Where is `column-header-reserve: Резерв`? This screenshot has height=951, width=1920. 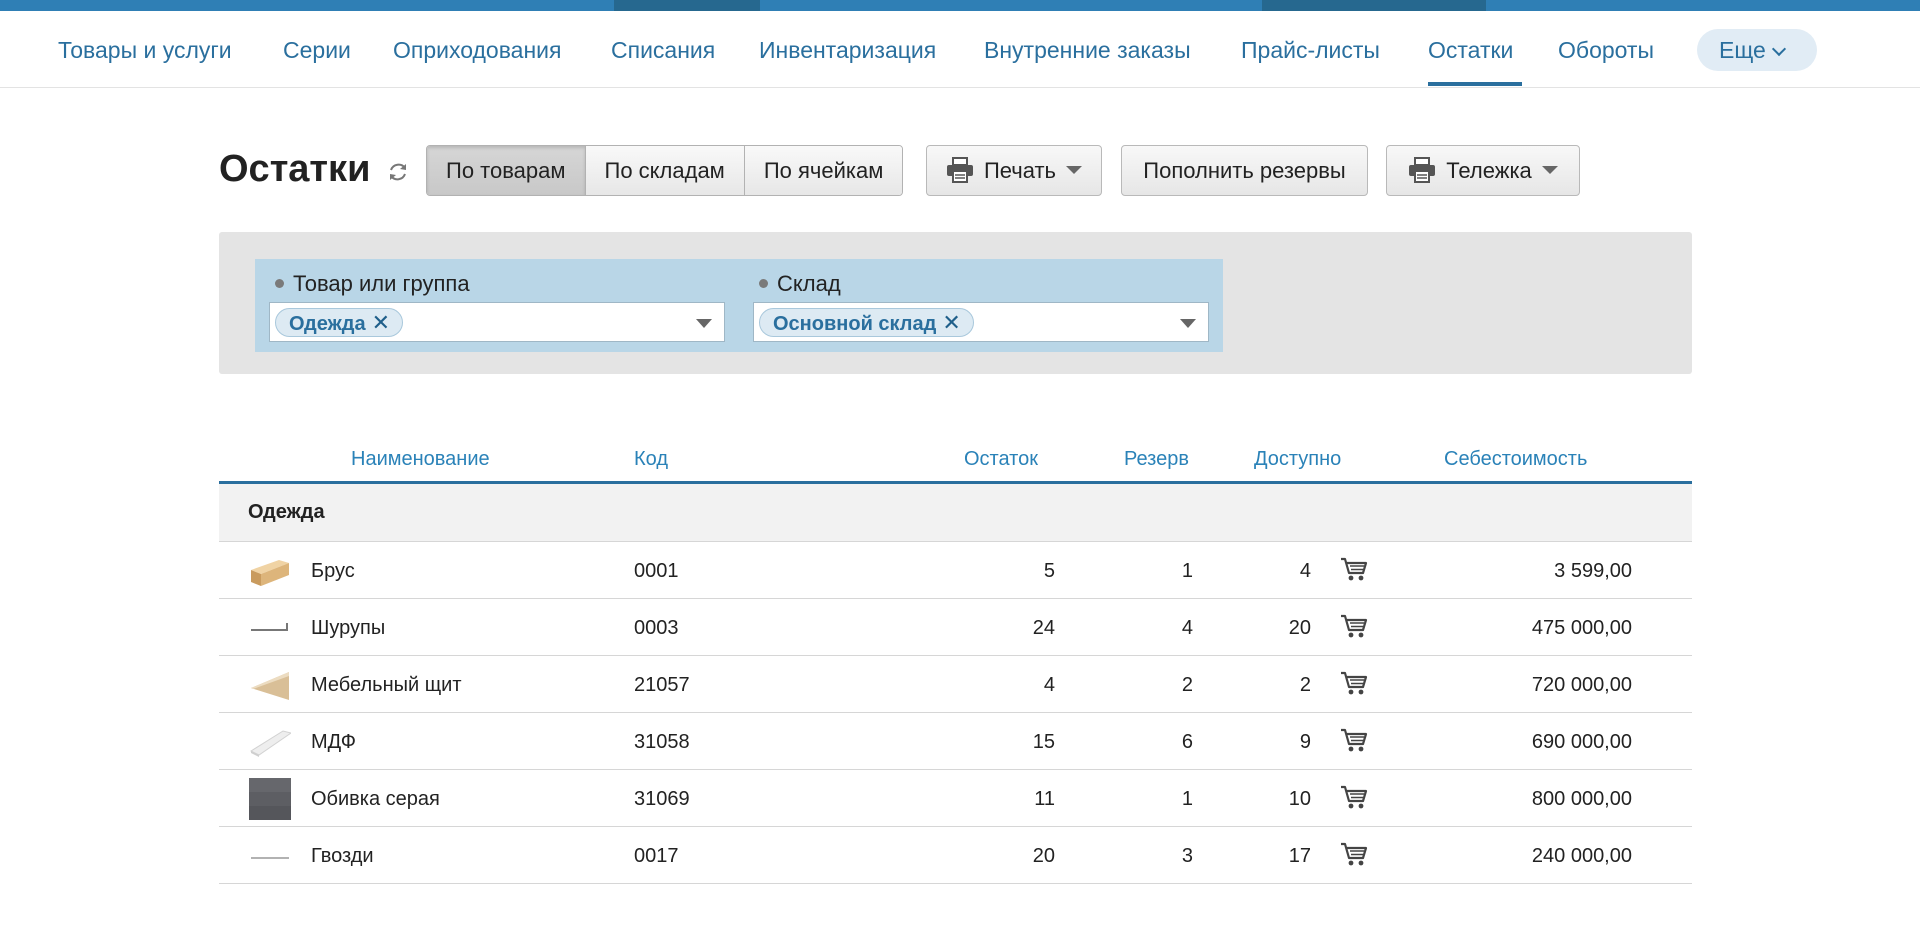 column-header-reserve: Резерв is located at coordinates (1156, 459).